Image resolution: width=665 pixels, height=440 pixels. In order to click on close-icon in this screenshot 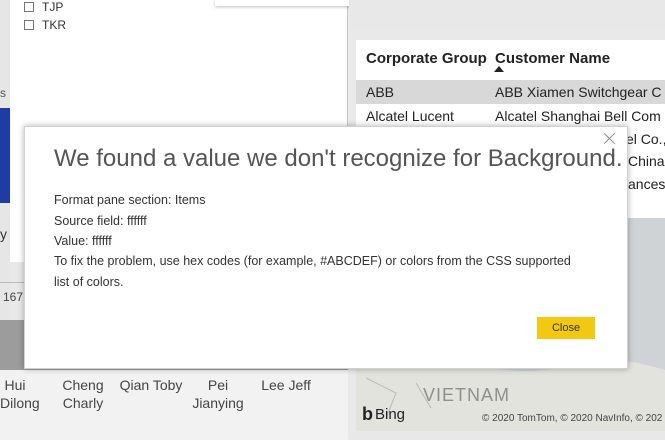, I will do `click(610, 138)`.